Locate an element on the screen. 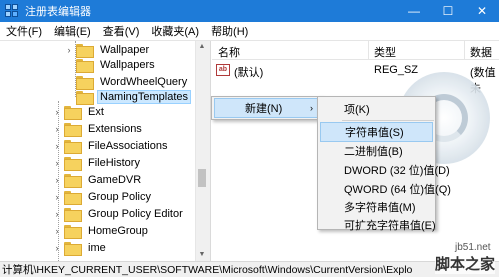  menu-item-label: 可扩充字符串值(E) is located at coordinates (390, 226).